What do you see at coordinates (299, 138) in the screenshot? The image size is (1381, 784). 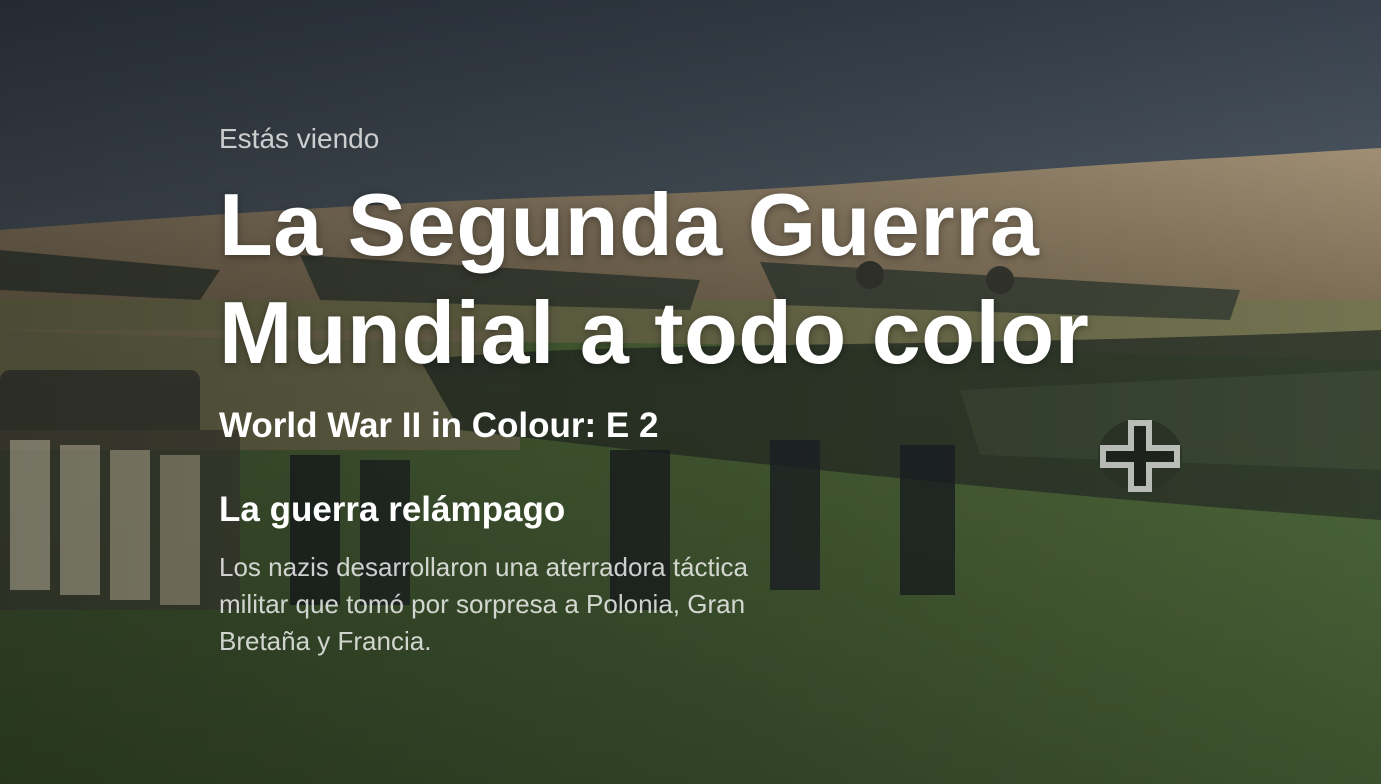 I see `now-watching-label: Estás viendo` at bounding box center [299, 138].